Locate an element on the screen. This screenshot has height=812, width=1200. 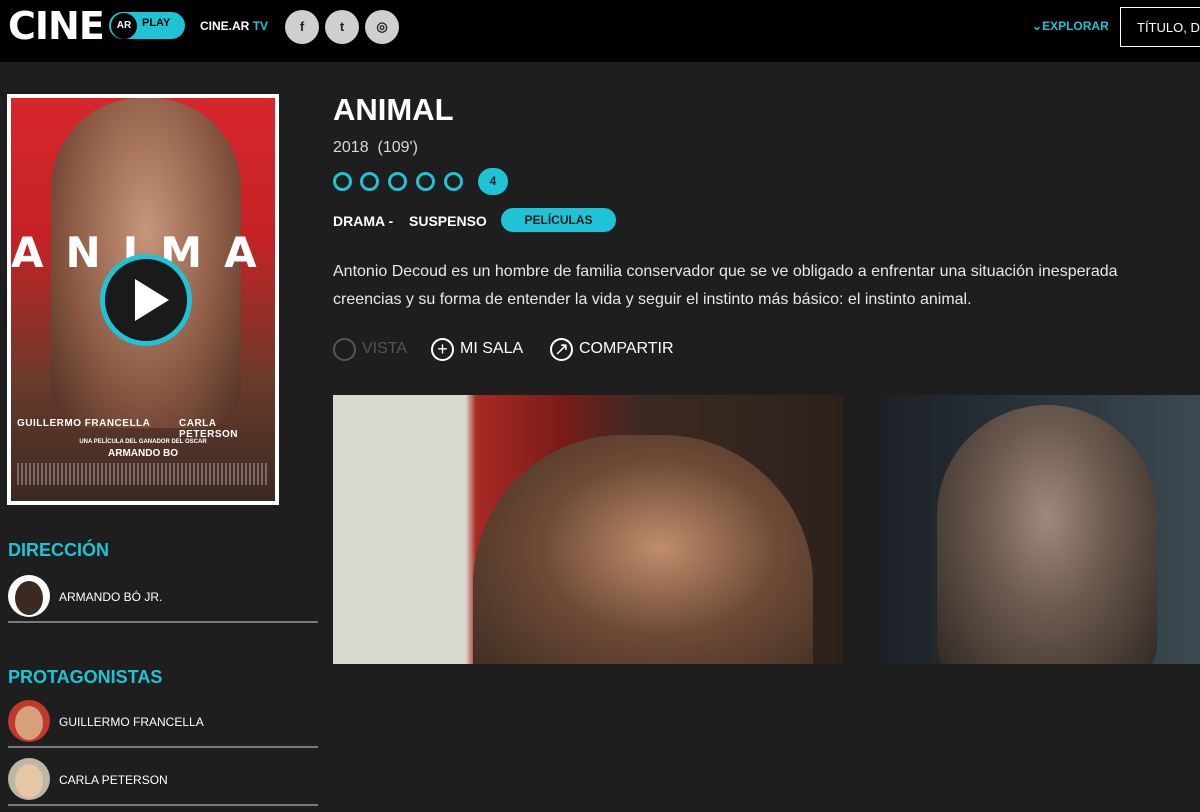
play-label: PLAY is located at coordinates (156, 23).